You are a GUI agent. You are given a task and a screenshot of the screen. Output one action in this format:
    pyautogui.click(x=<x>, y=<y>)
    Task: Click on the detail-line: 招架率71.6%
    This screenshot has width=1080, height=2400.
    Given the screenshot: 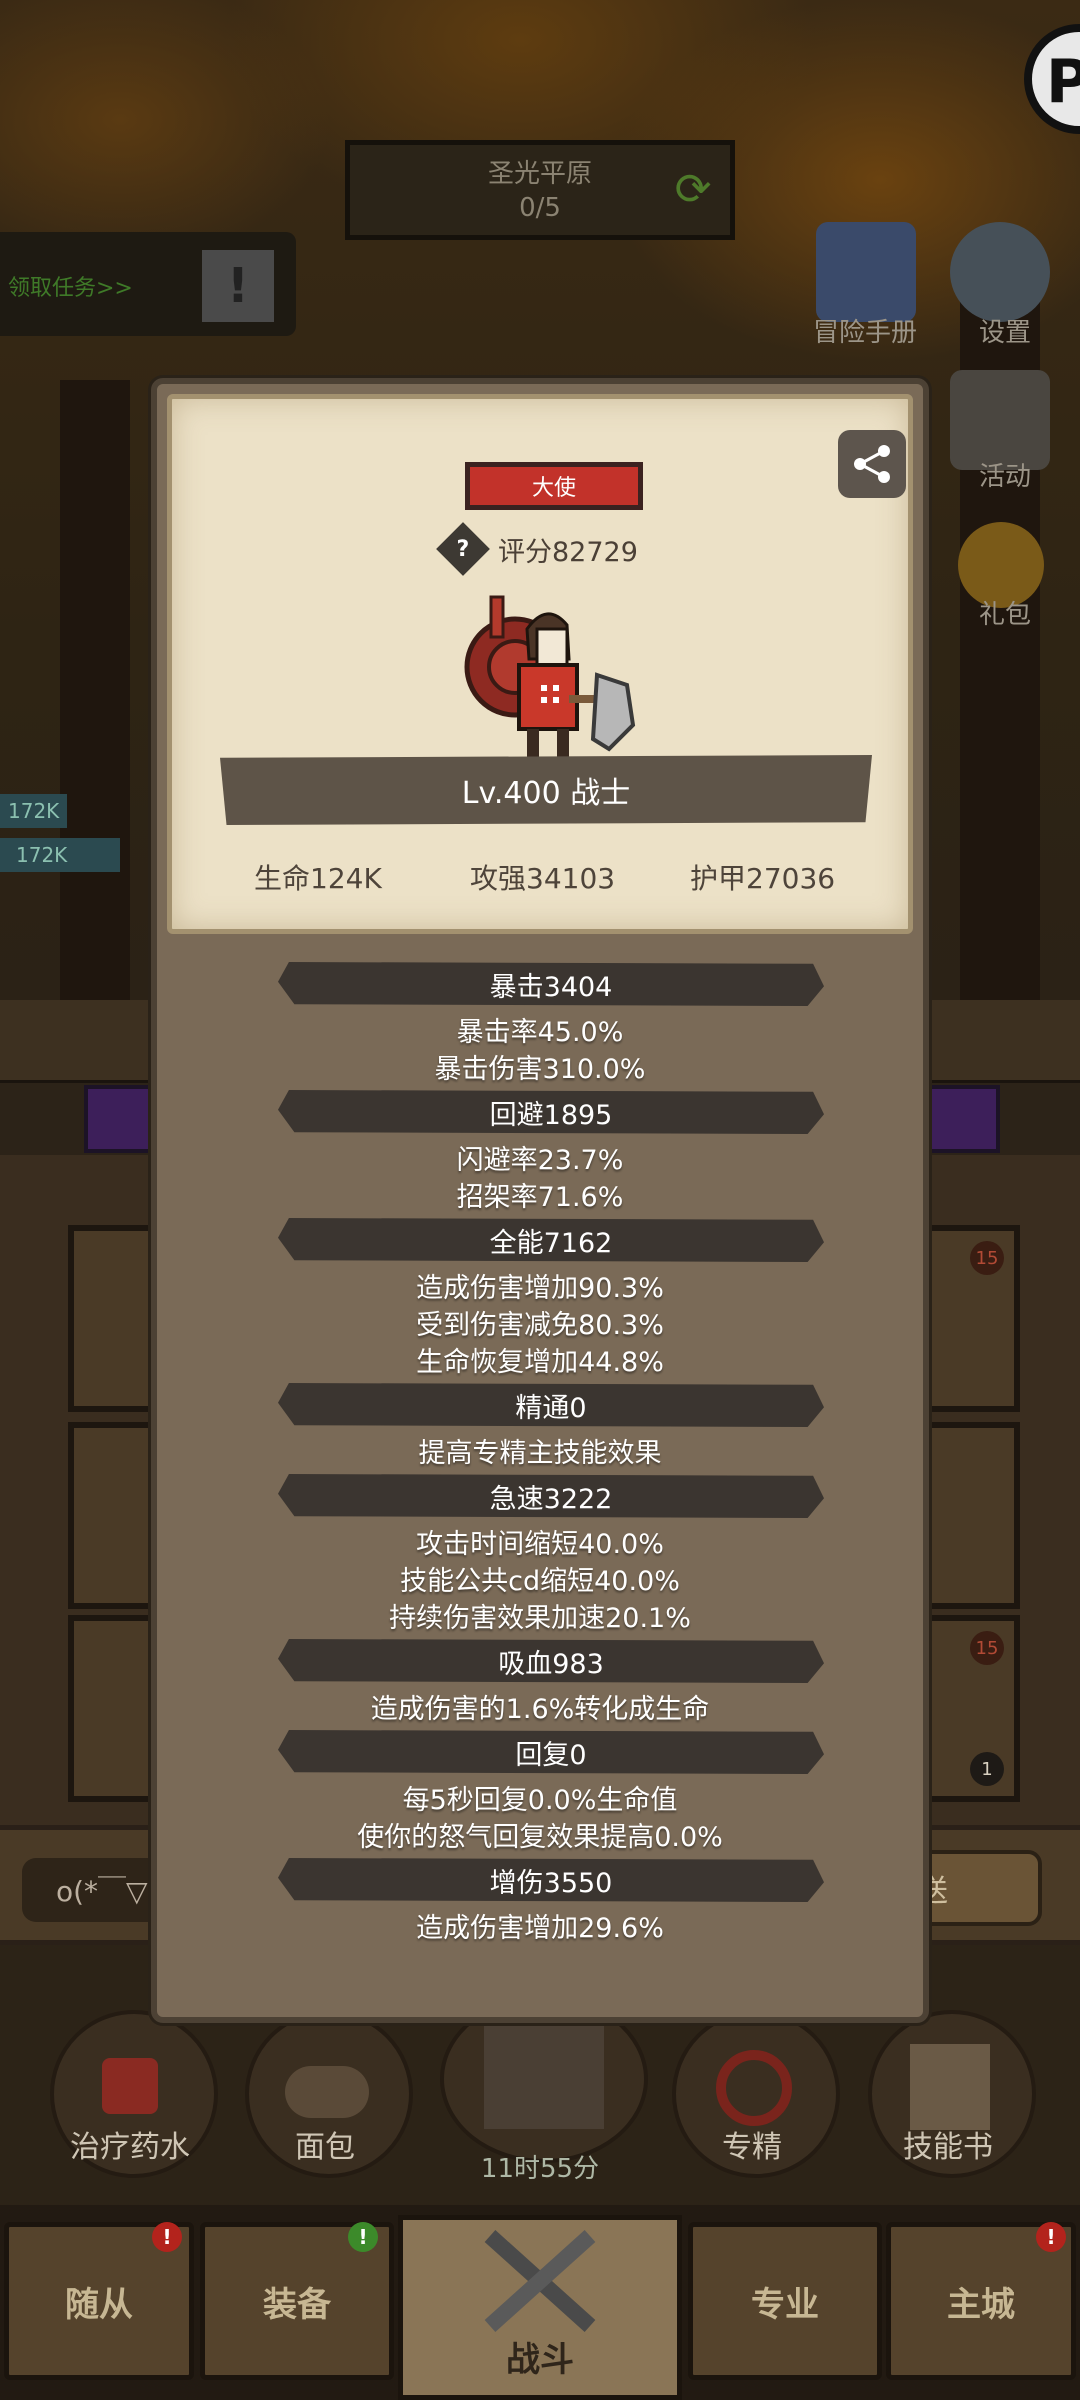 What is the action you would take?
    pyautogui.click(x=540, y=1197)
    